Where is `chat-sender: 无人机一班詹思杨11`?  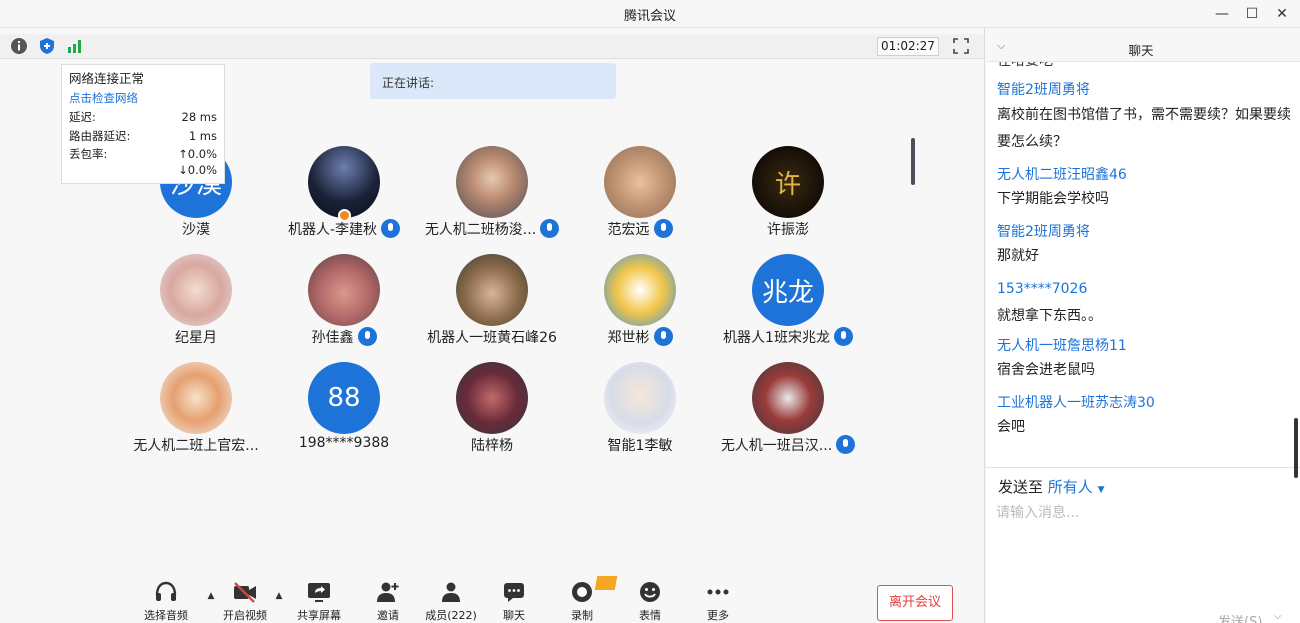
chat-sender: 无人机一班詹思杨11 is located at coordinates (1062, 346).